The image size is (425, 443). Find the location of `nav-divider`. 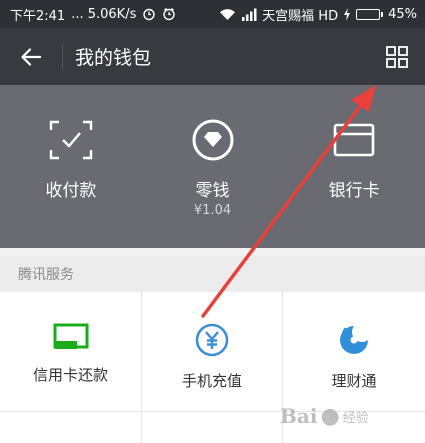

nav-divider is located at coordinates (62, 56).